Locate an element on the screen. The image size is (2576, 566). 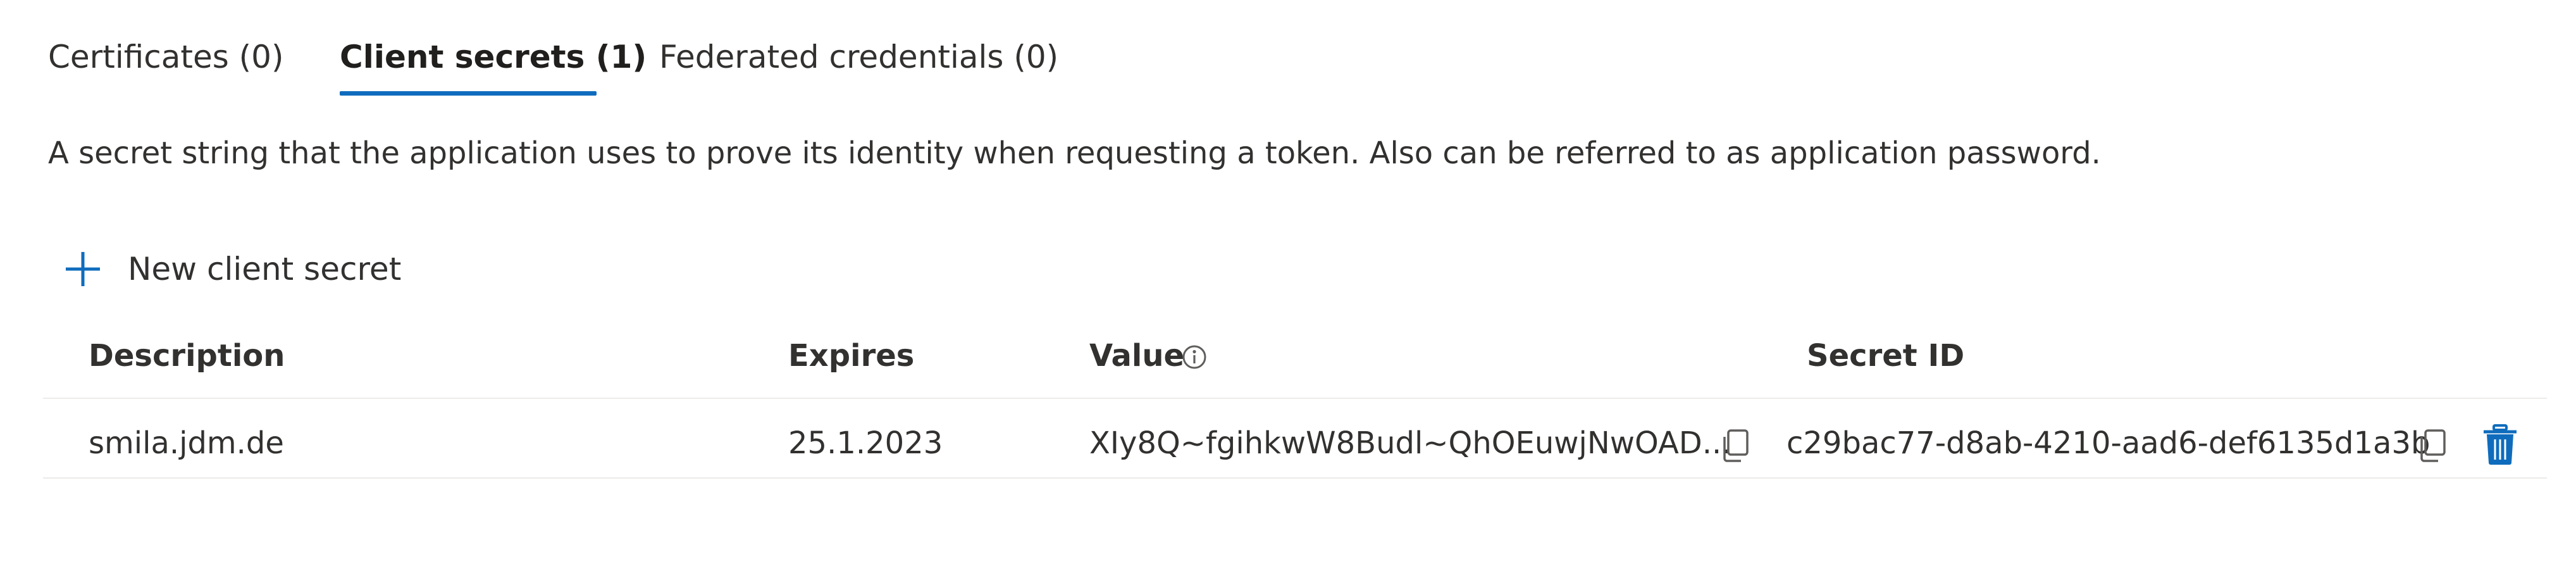
new-client-secret-button: New client secret is located at coordinates (232, 269).